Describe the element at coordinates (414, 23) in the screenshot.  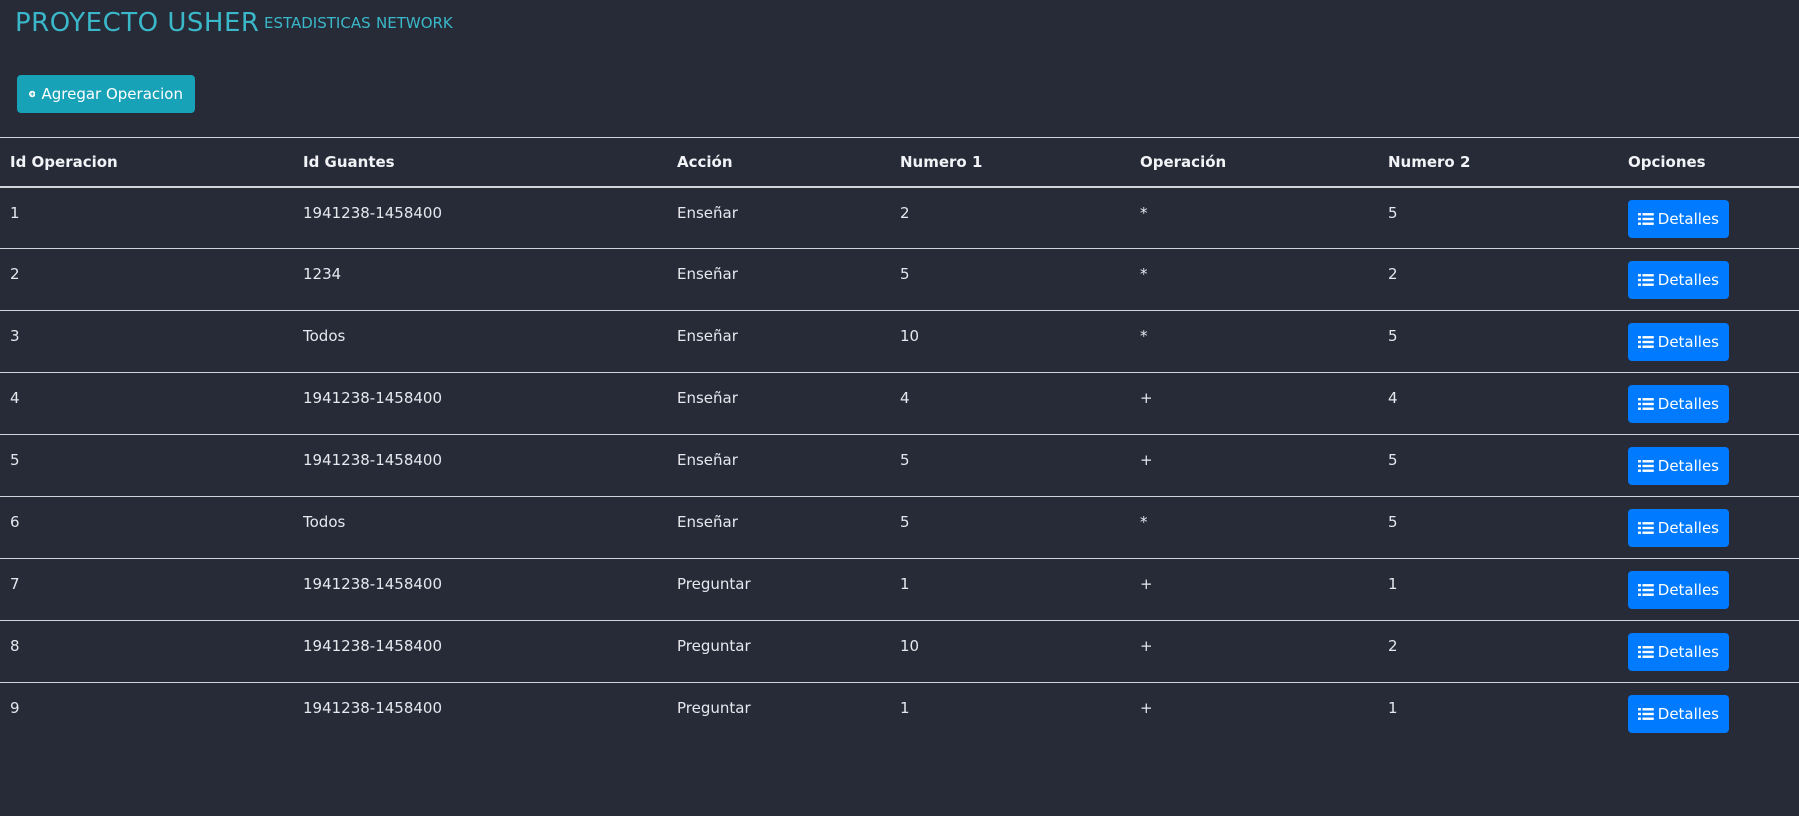
I see `nav-link-network: NETWORK` at that location.